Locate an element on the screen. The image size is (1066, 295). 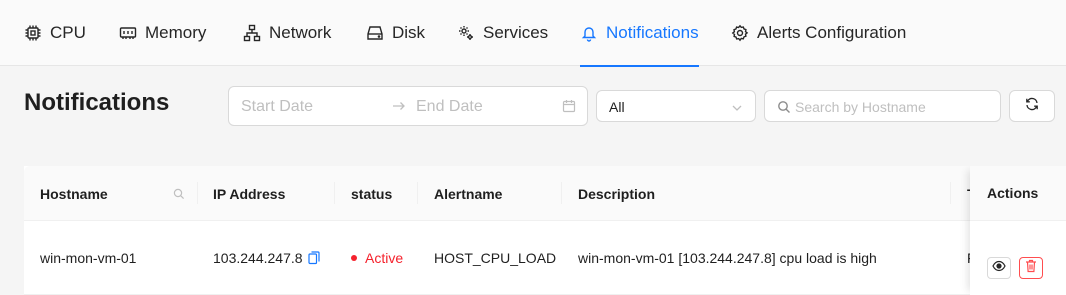
services-icon is located at coordinates (466, 33).